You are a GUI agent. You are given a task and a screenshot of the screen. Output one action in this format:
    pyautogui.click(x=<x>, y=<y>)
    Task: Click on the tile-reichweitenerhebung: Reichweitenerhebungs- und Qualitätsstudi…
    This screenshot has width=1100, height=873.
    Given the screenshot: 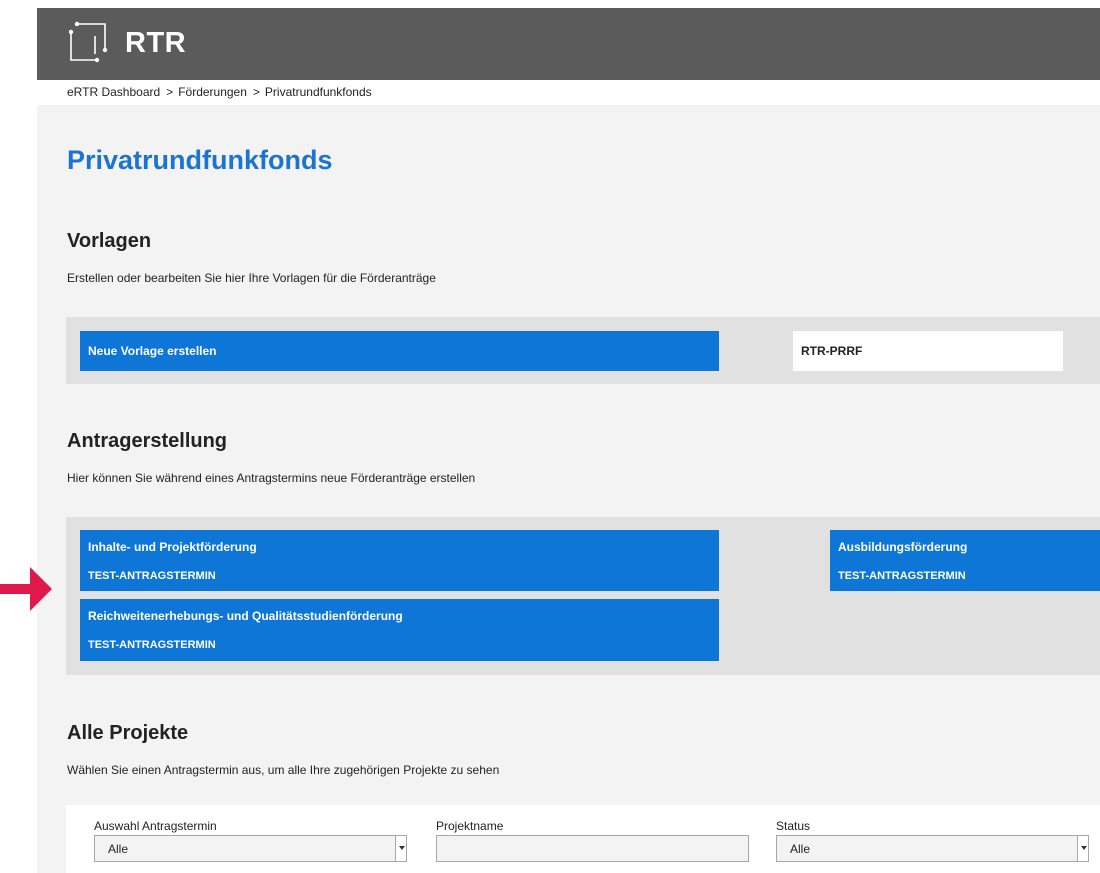 What is the action you would take?
    pyautogui.click(x=399, y=630)
    